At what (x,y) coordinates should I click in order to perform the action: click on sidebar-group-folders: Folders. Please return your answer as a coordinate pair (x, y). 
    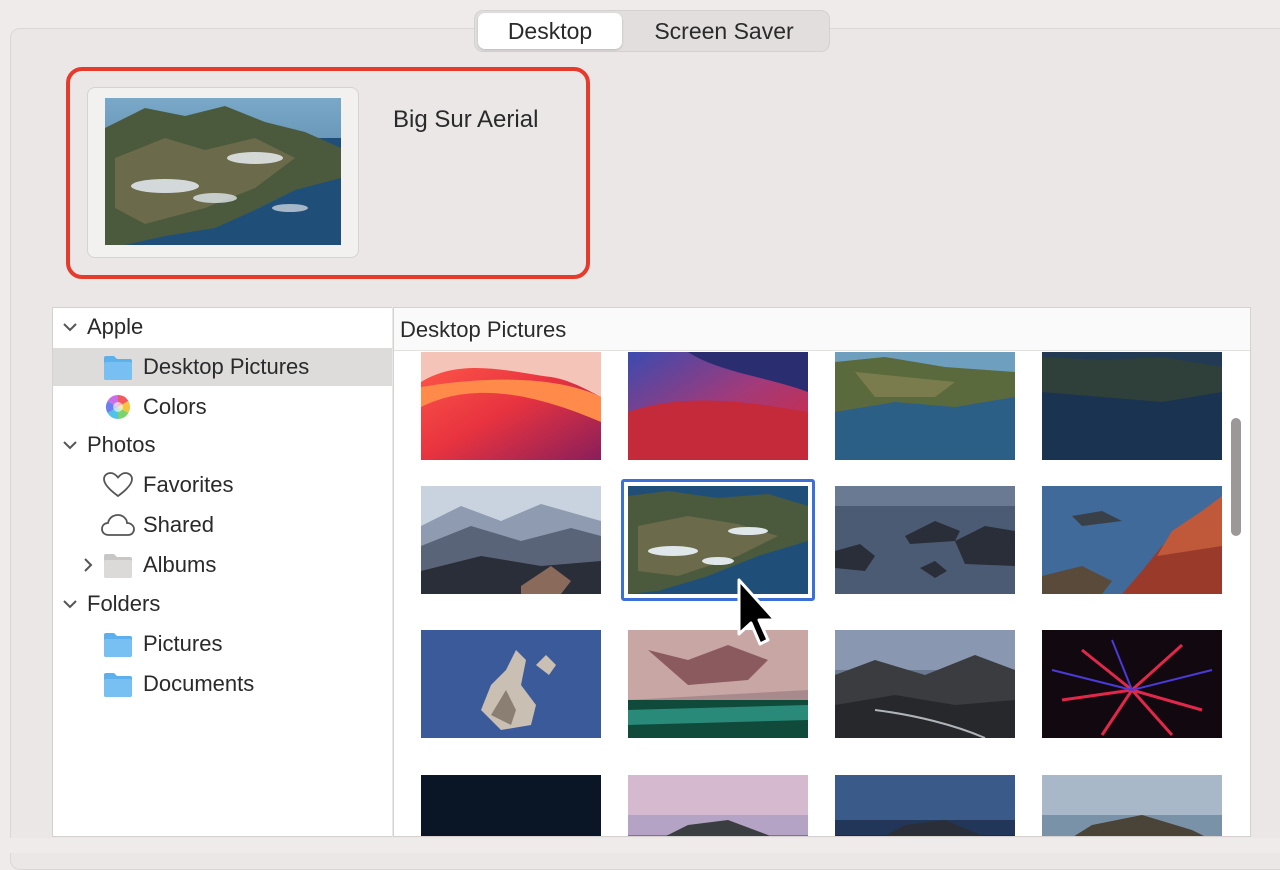
    Looking at the image, I should click on (222, 604).